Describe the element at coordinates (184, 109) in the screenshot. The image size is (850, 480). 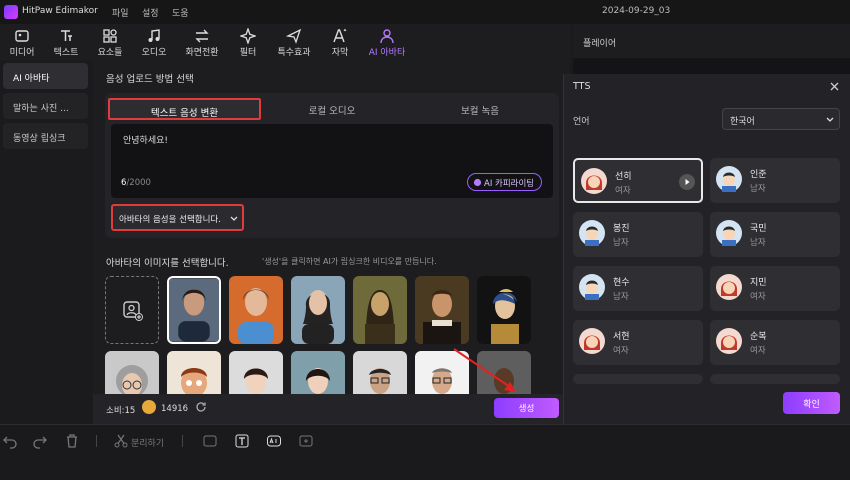
I see `tab-text-to-speech: 텍스트 음성 변환` at that location.